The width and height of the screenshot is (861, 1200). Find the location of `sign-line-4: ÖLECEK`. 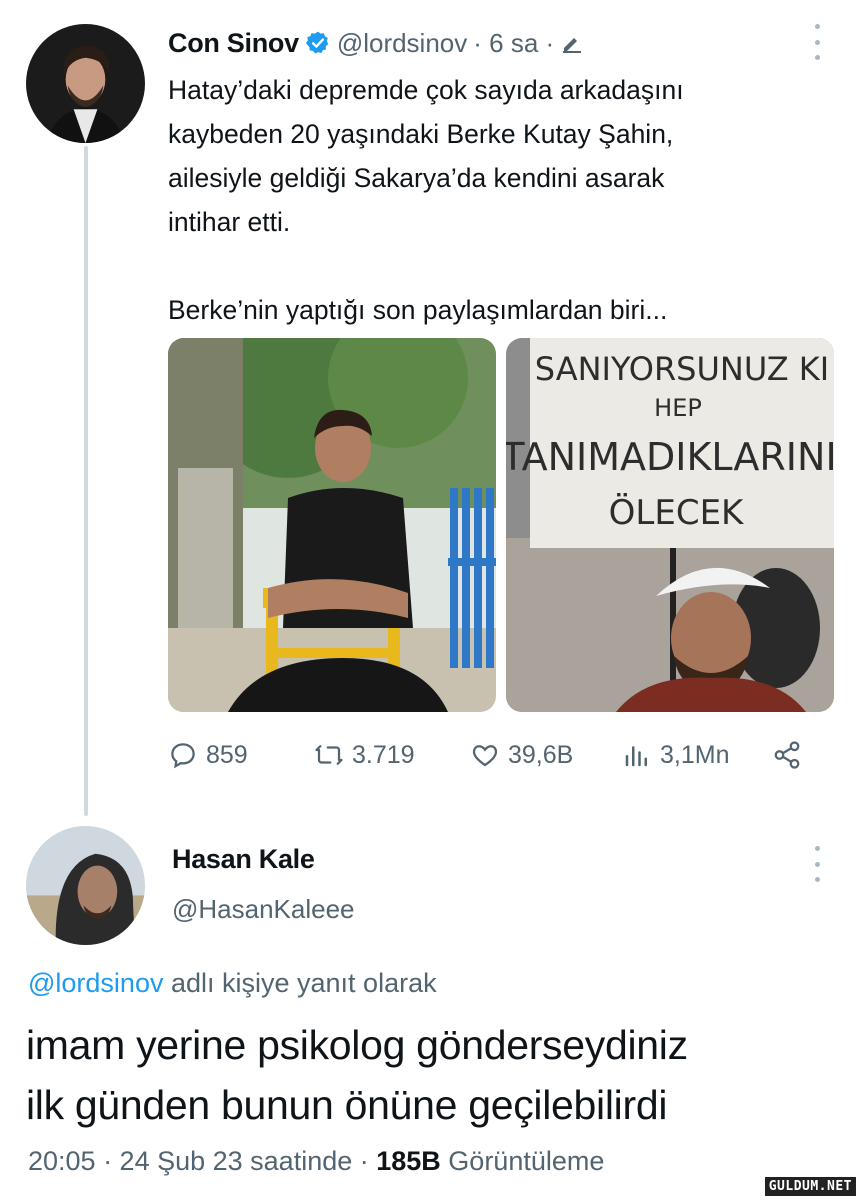

sign-line-4: ÖLECEK is located at coordinates (677, 512).